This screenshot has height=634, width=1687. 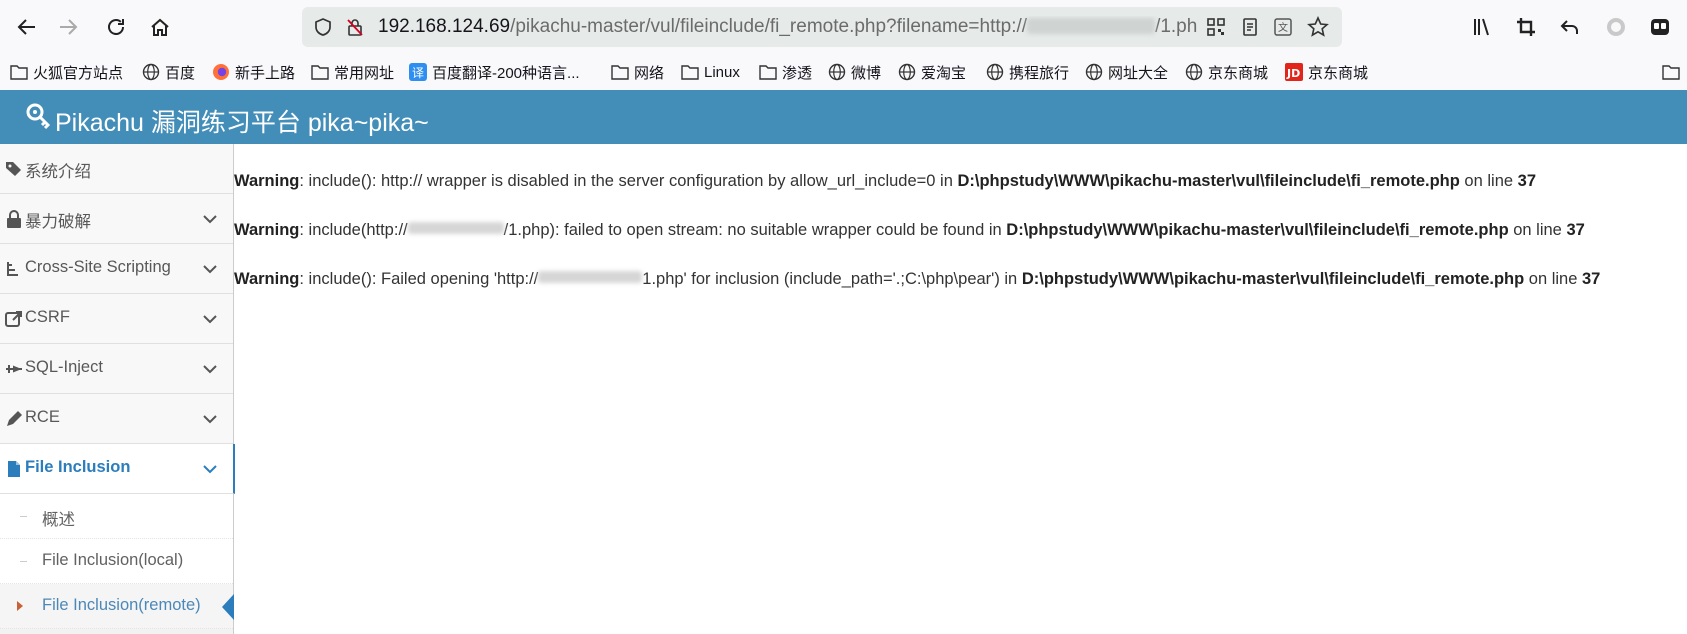 I want to click on bookmark-item: 新手上路, so click(x=253, y=72).